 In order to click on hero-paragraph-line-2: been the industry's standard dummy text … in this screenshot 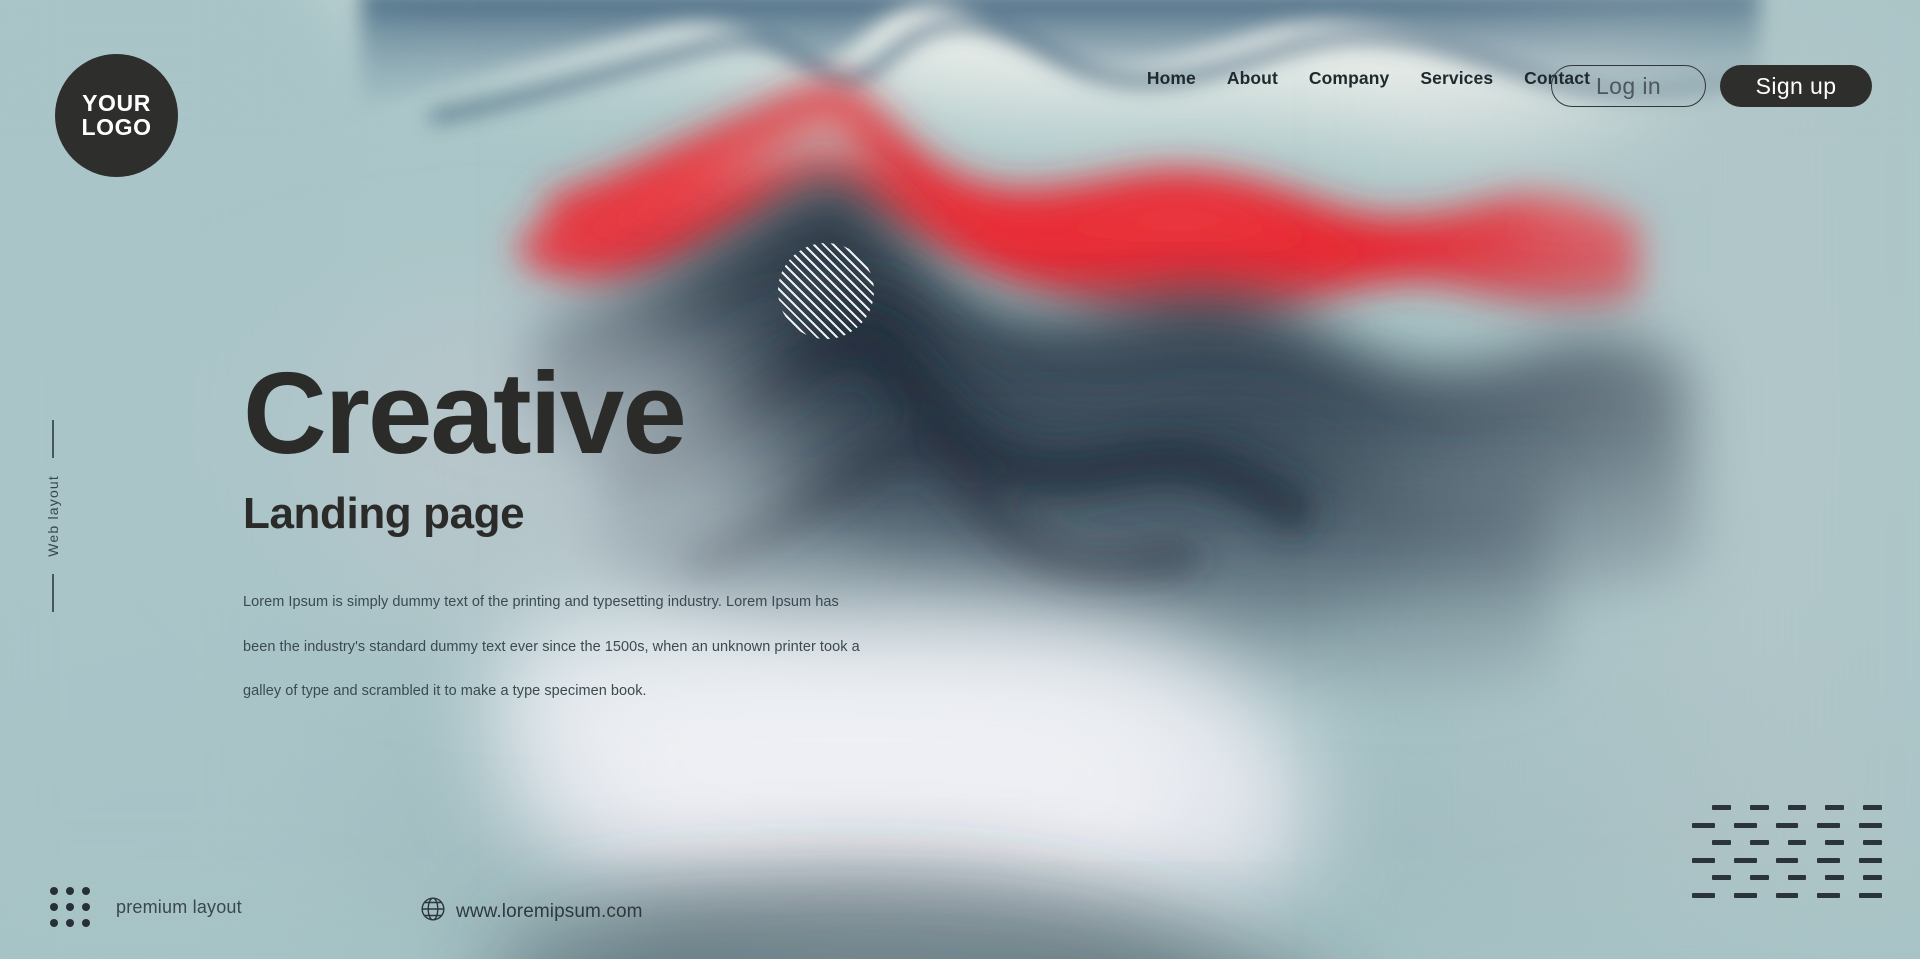, I will do `click(551, 646)`.